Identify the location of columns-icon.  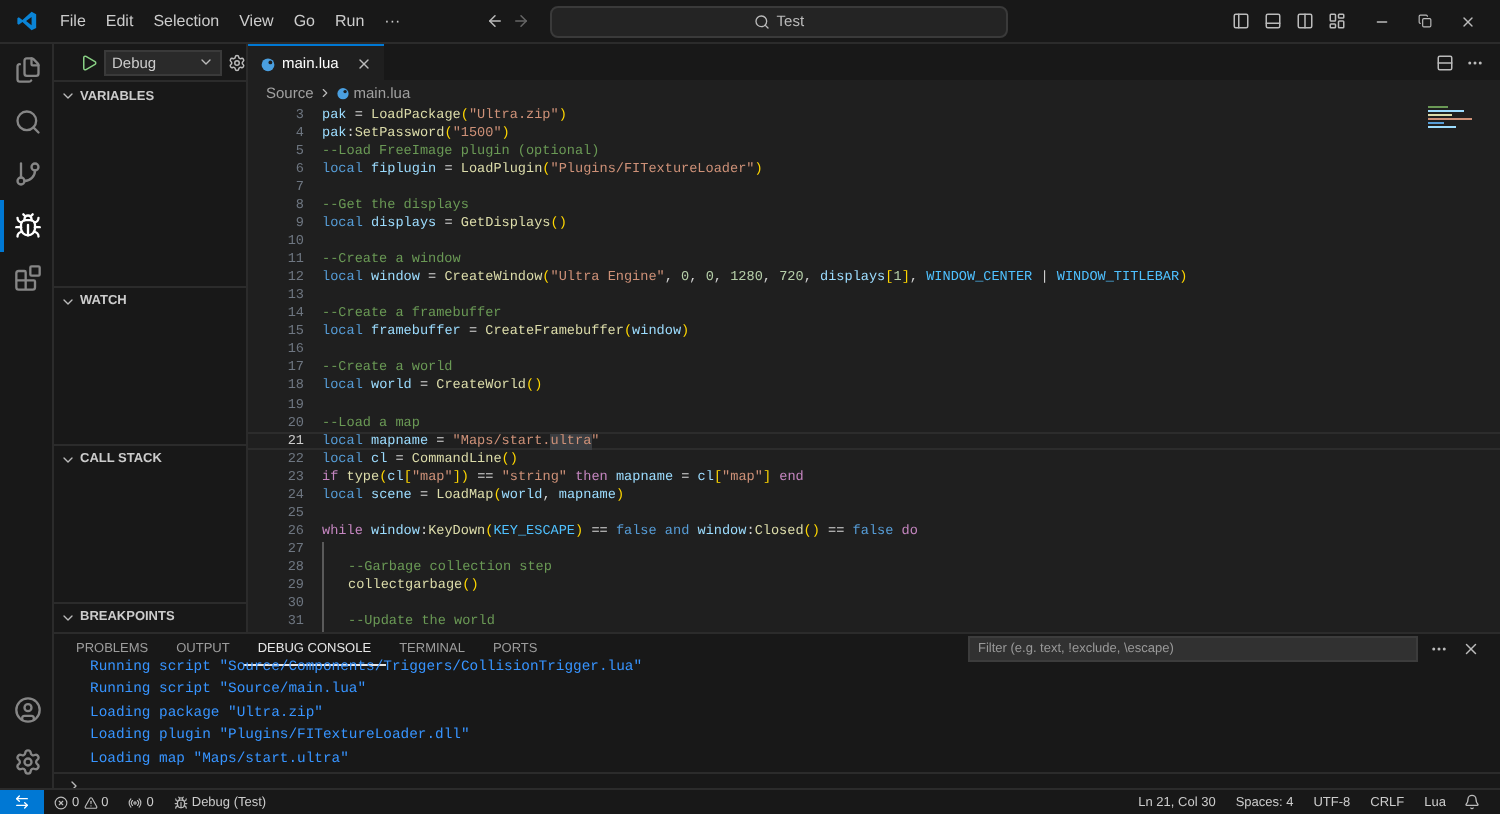
(1305, 21).